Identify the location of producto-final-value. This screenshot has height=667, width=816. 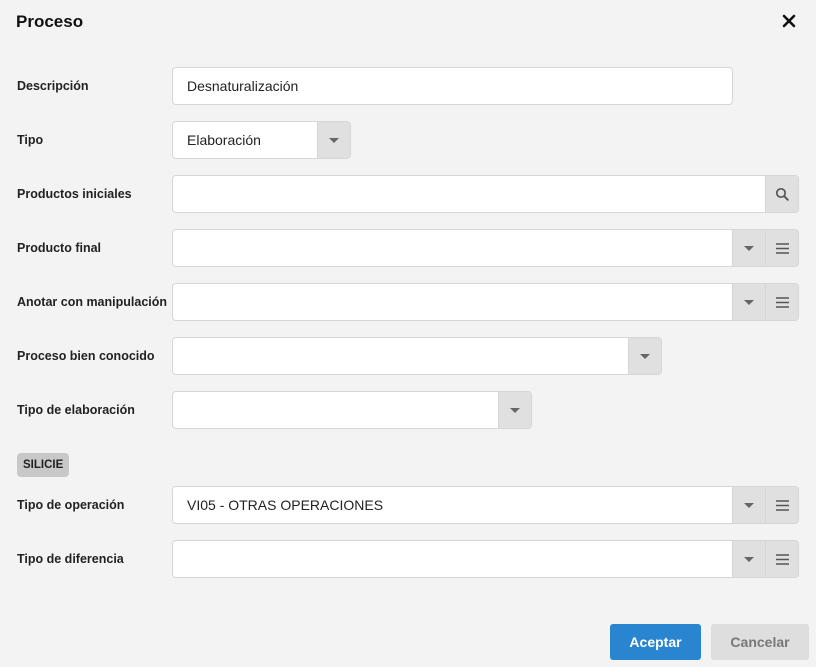
(452, 248).